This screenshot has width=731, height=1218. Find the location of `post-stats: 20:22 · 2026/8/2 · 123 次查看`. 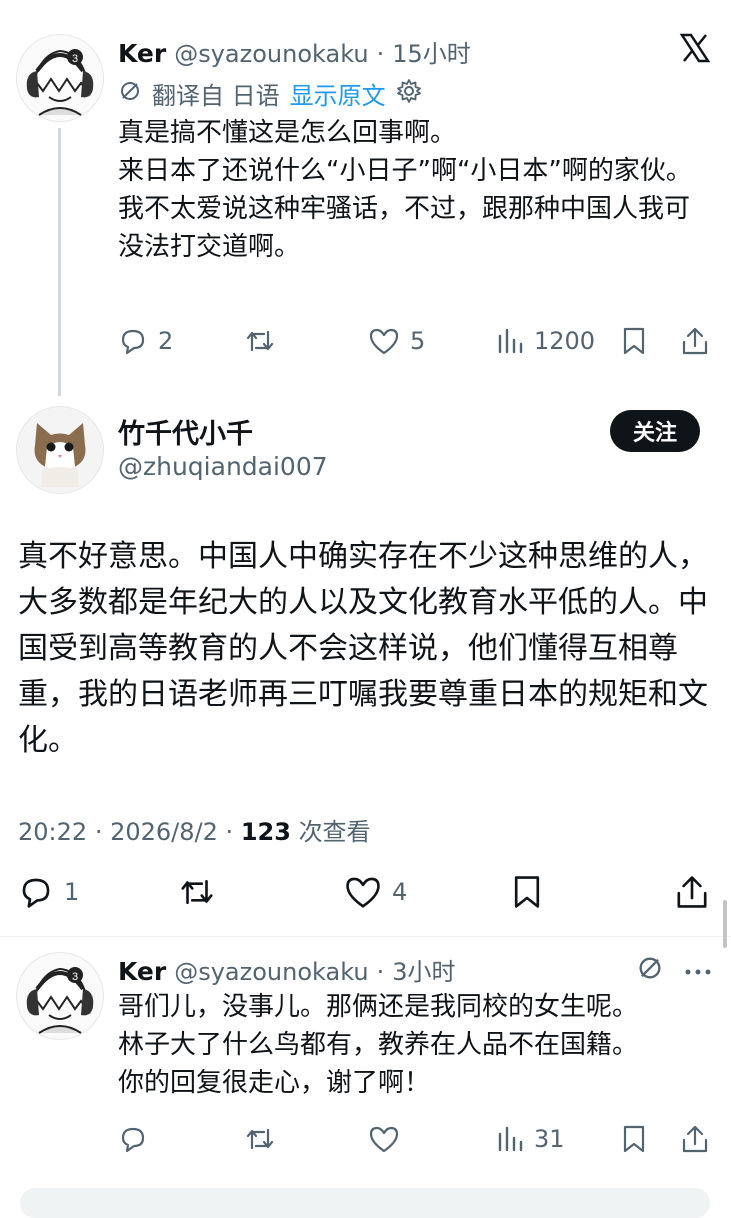

post-stats: 20:22 · 2026/8/2 · 123 次查看 is located at coordinates (194, 829).